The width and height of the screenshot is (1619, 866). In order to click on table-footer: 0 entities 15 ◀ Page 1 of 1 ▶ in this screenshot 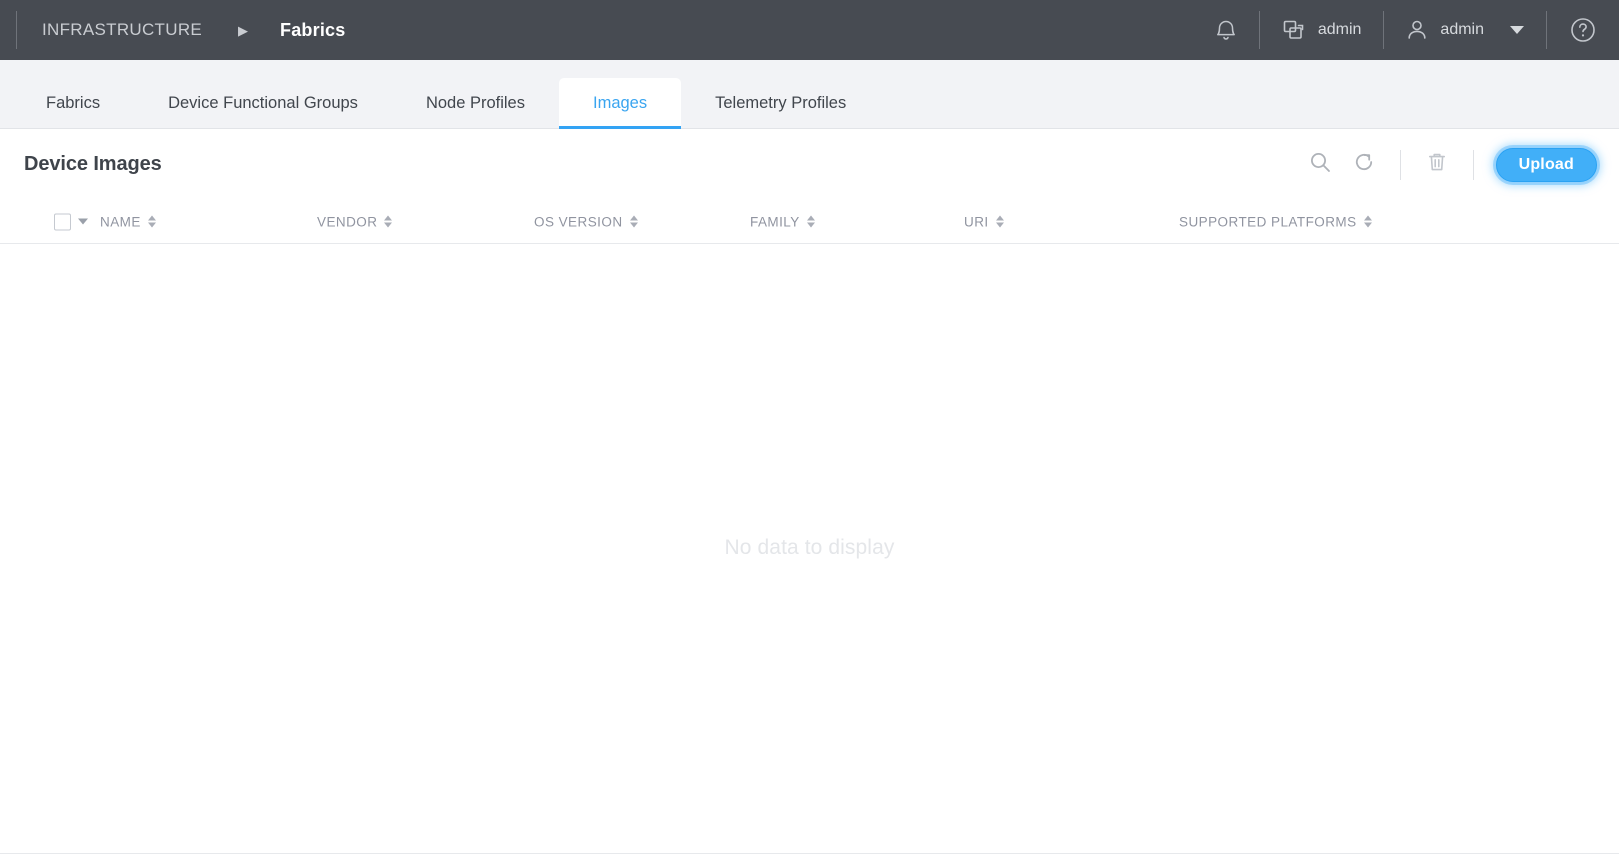, I will do `click(809, 859)`.